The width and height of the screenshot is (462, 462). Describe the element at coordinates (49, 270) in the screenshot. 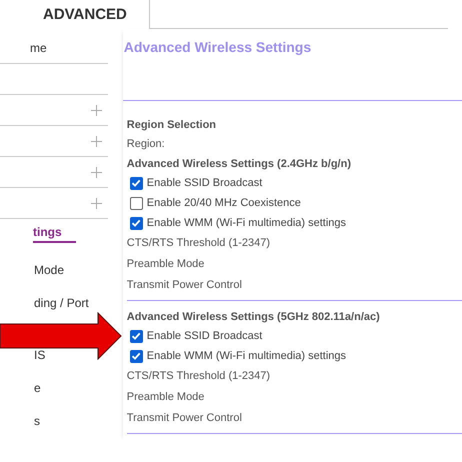

I see `sidebar-item: Mode` at that location.